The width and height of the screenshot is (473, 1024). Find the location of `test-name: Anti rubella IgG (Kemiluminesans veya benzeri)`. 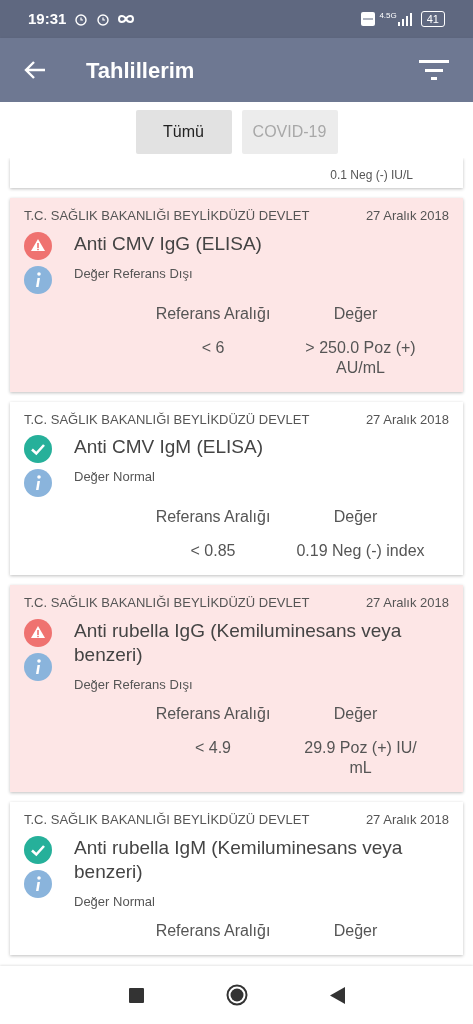

test-name: Anti rubella IgG (Kemiluminesans veya benzeri) is located at coordinates (238, 642).